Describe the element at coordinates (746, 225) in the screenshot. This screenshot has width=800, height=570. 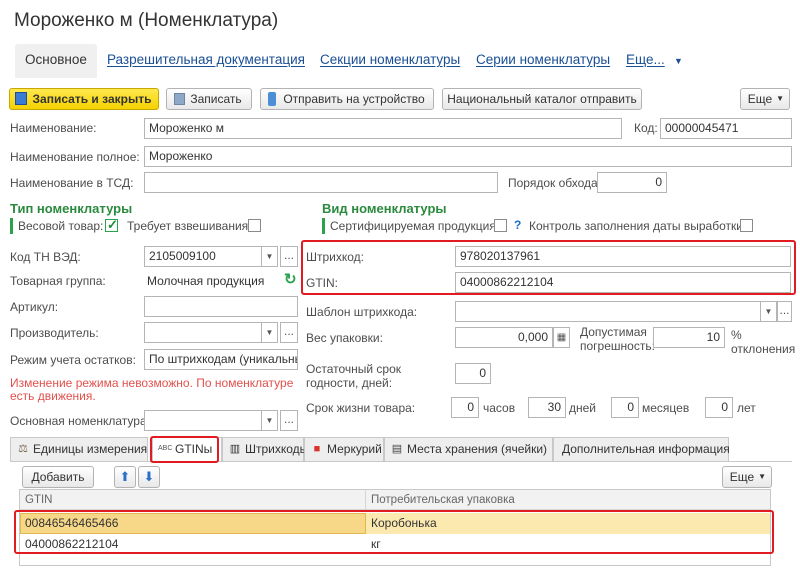
I see `date-control-checkbox` at that location.